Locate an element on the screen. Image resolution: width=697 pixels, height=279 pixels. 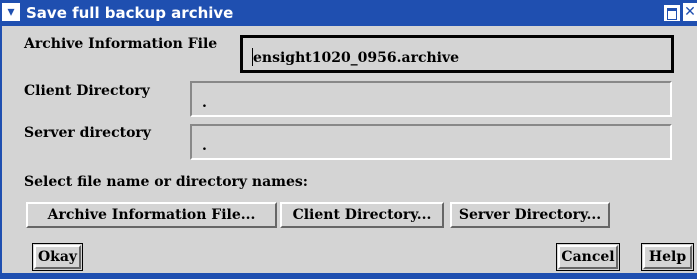
okay-button-label: Okay is located at coordinates (57, 257).